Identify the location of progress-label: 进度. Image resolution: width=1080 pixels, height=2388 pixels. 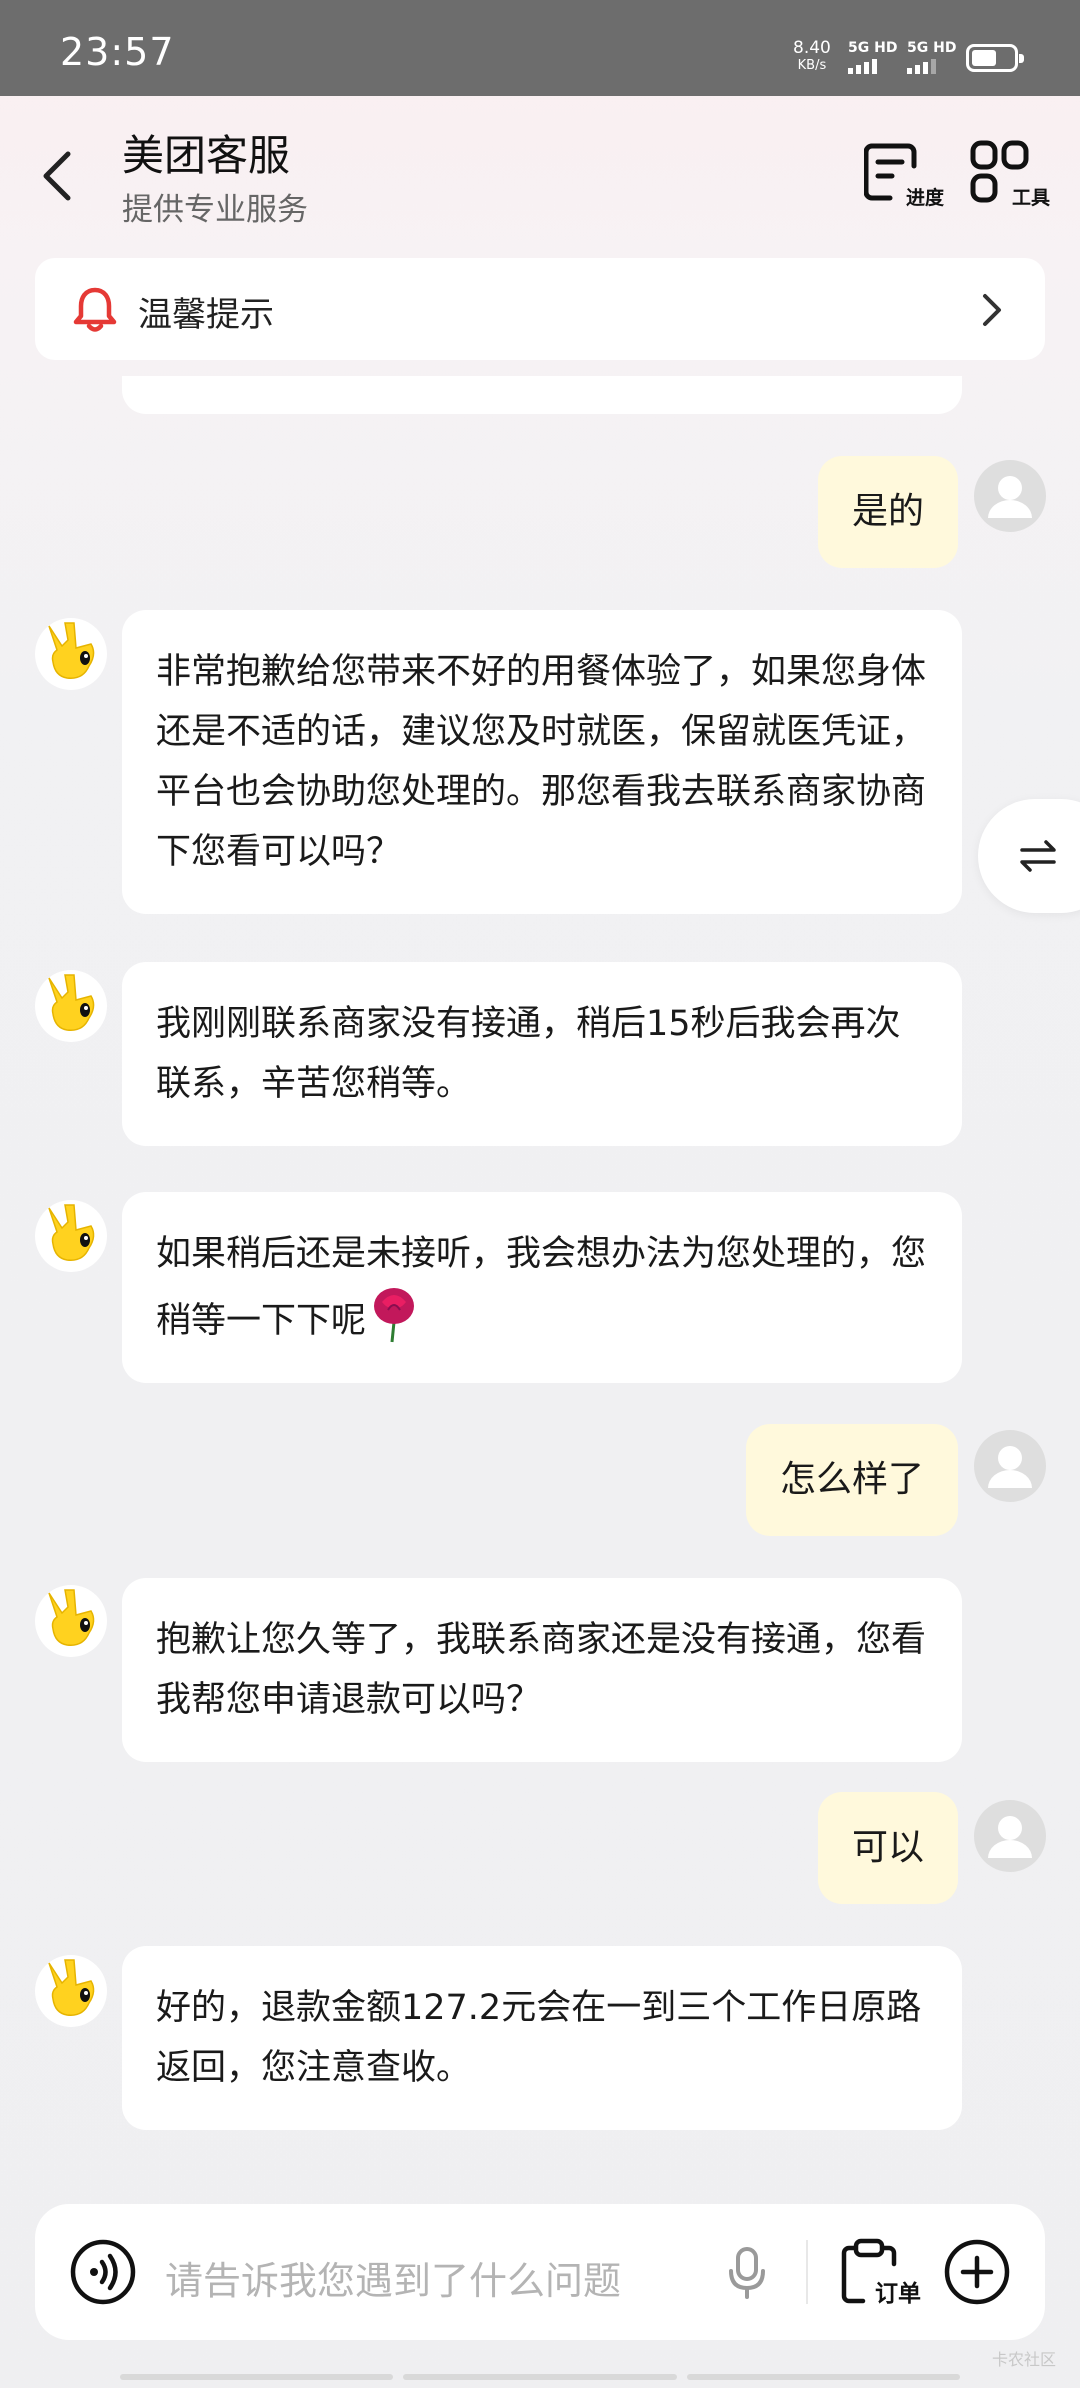
(924, 198).